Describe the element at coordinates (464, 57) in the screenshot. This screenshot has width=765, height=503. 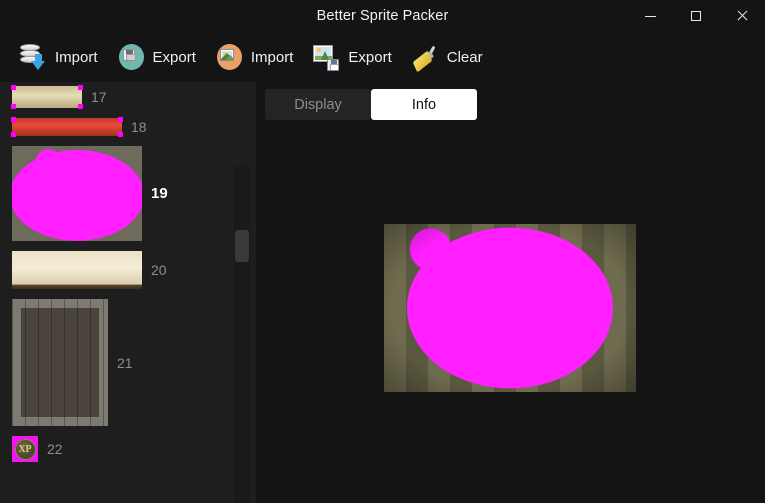
I see `clear-label: Clear` at that location.